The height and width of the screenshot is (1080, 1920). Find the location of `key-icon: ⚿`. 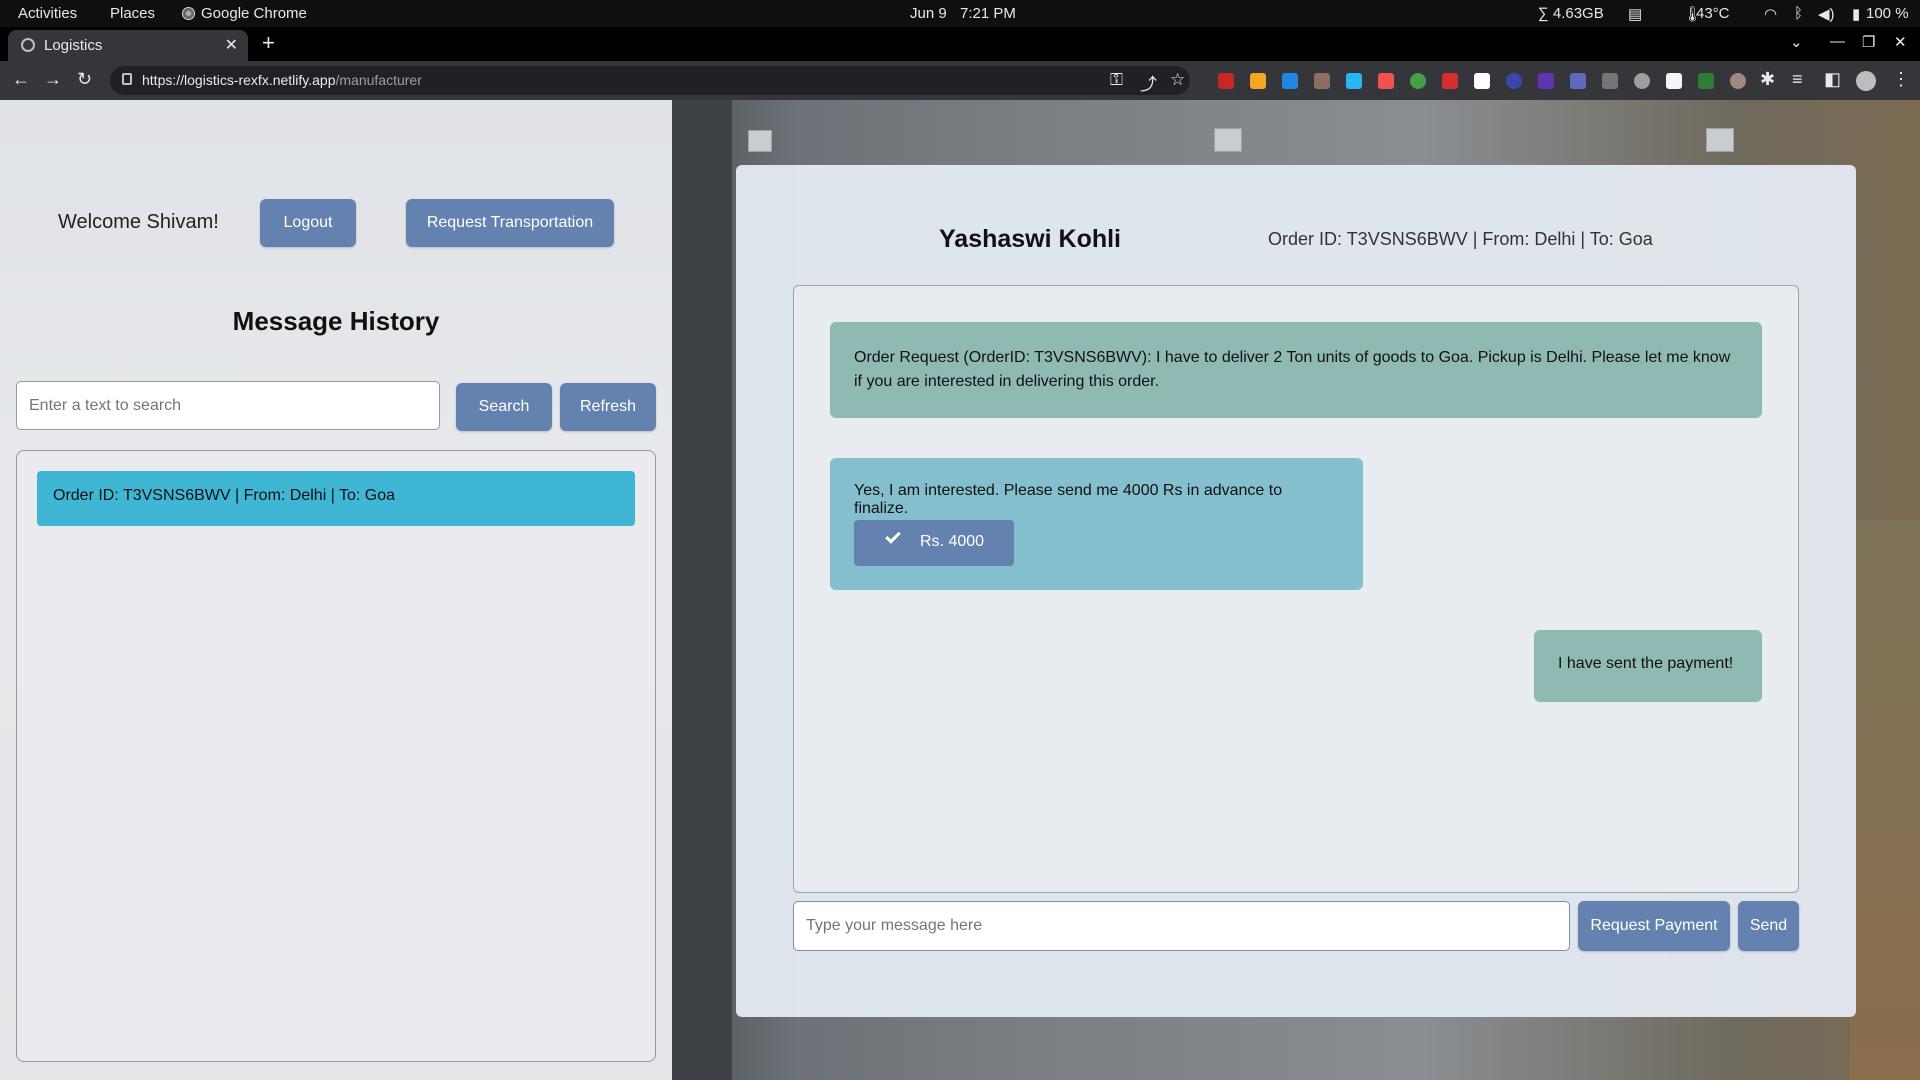

key-icon: ⚿ is located at coordinates (1116, 80).